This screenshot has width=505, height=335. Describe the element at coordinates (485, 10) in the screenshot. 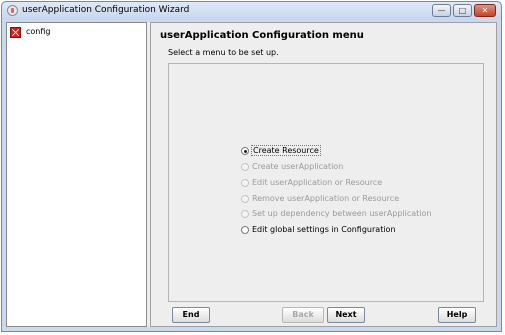

I see `close-button: ✕` at that location.